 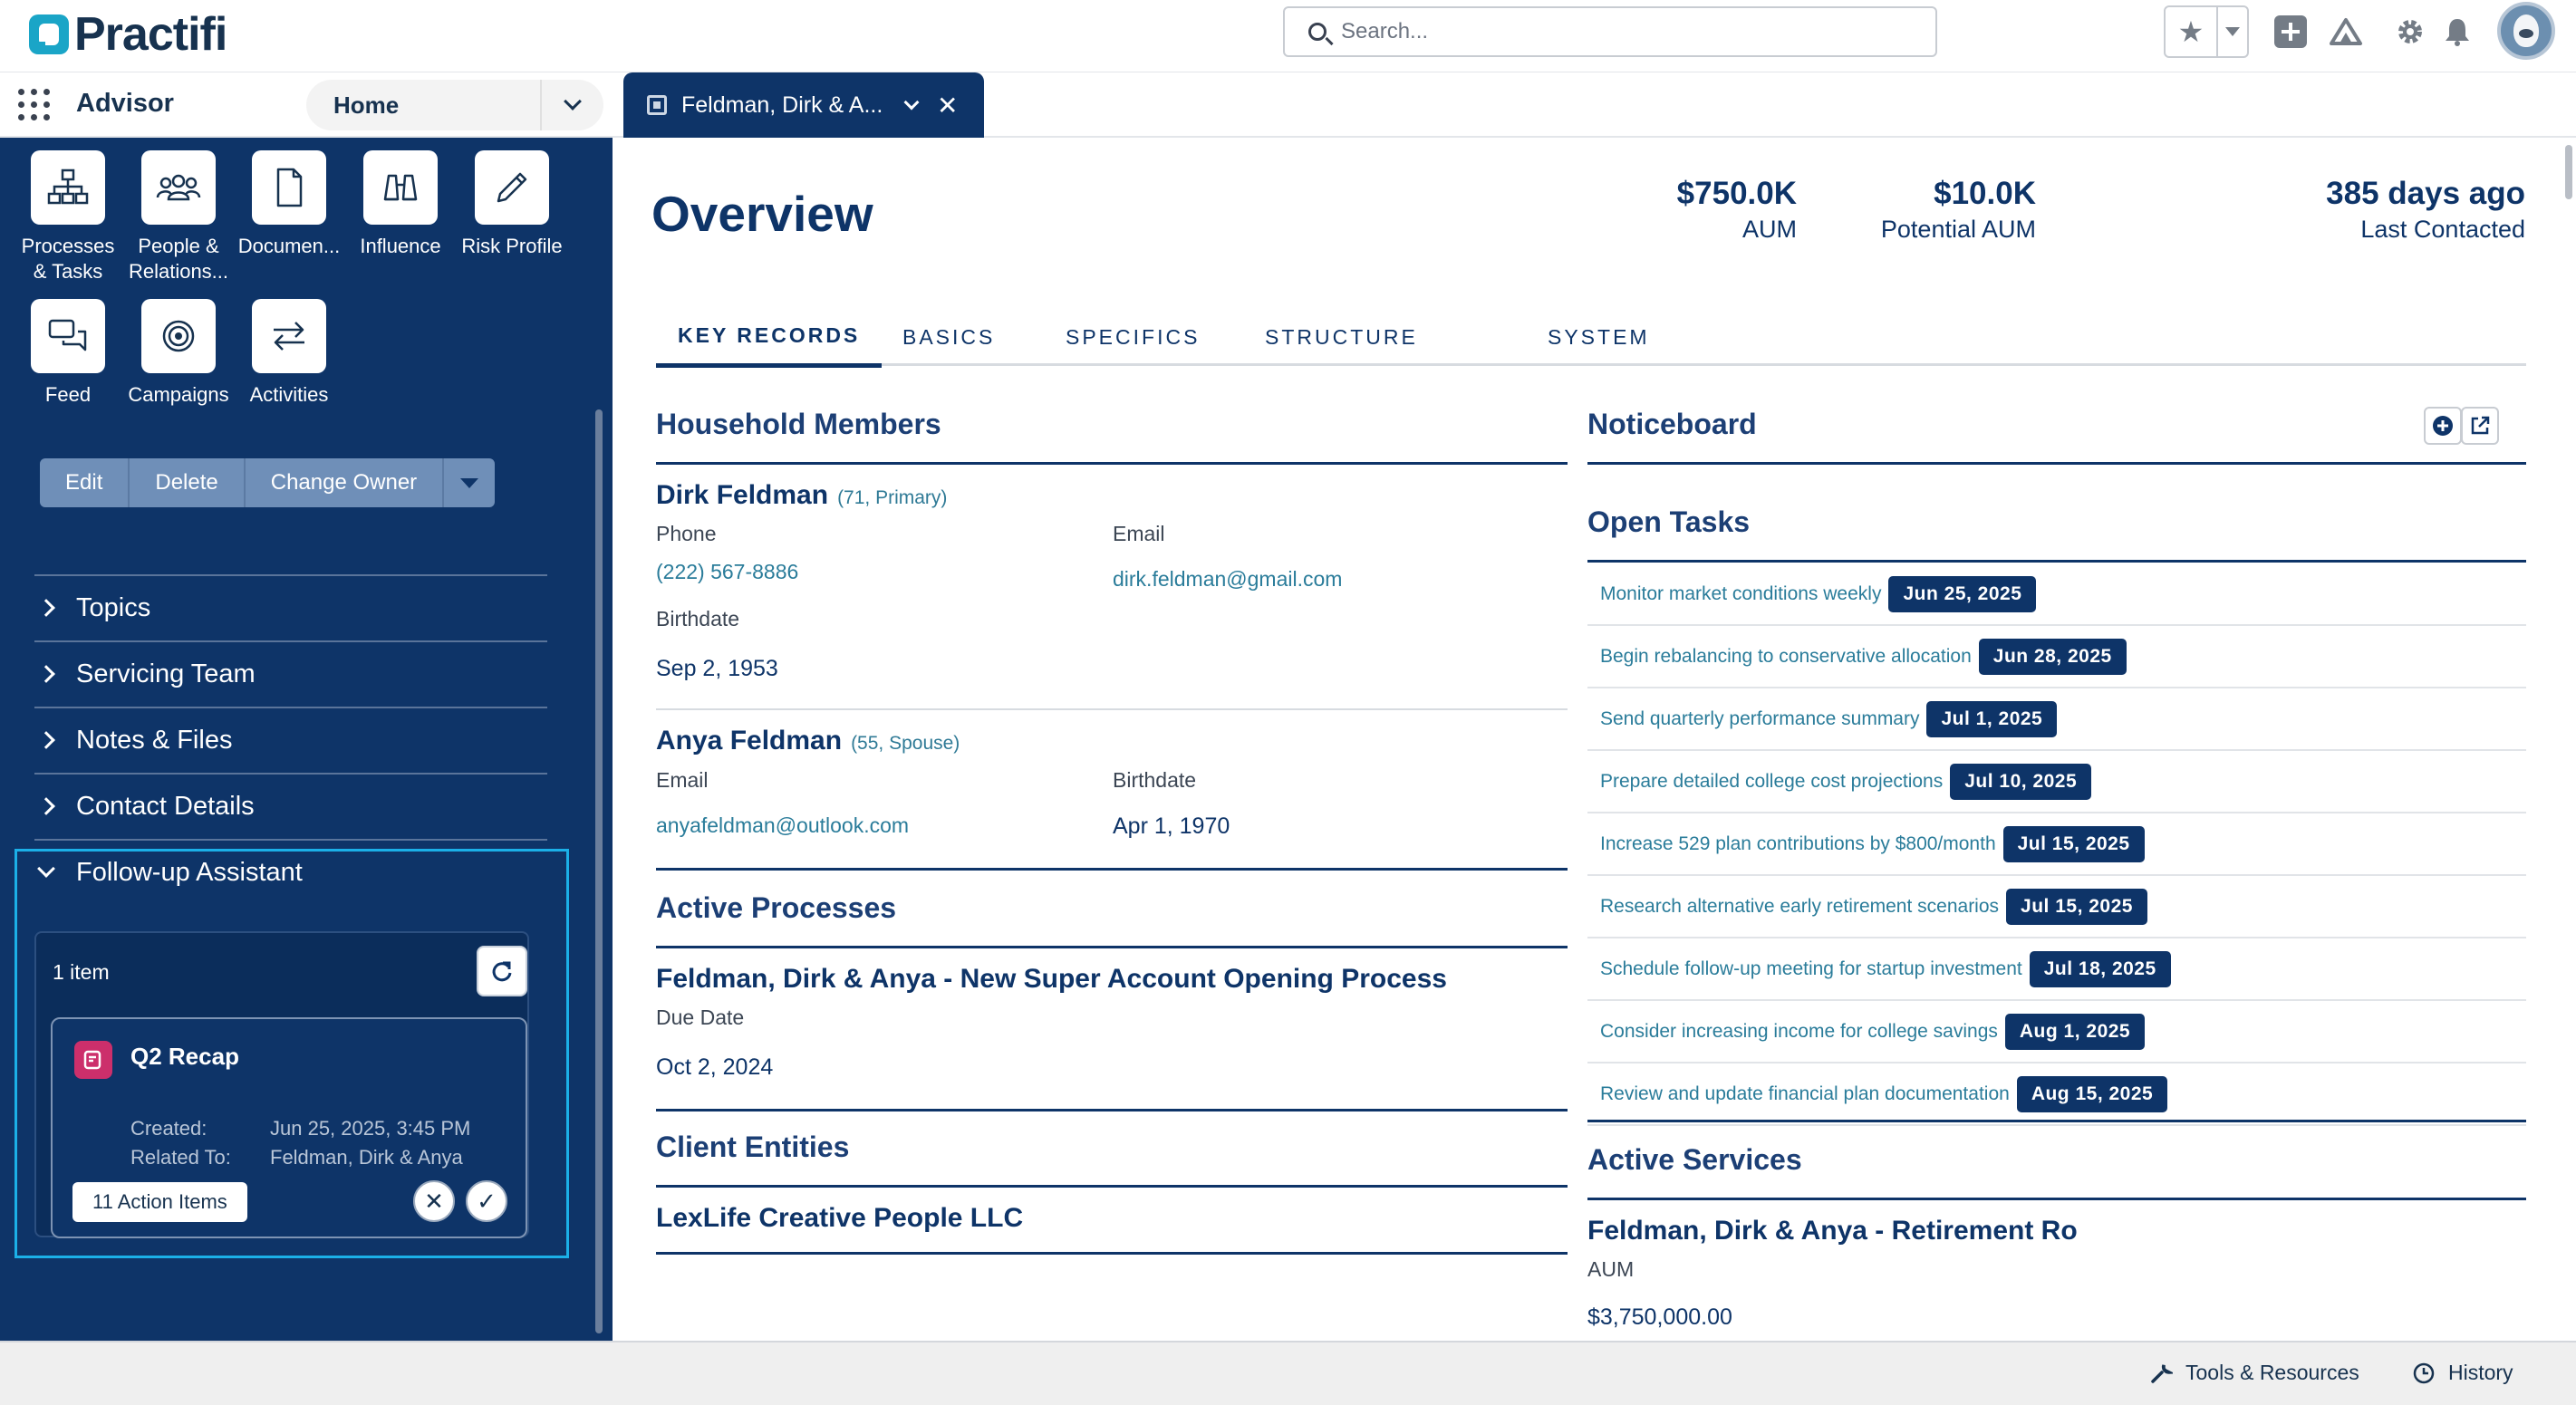 What do you see at coordinates (2254, 1373) in the screenshot?
I see `tools-resources-button: Tools & Resources` at bounding box center [2254, 1373].